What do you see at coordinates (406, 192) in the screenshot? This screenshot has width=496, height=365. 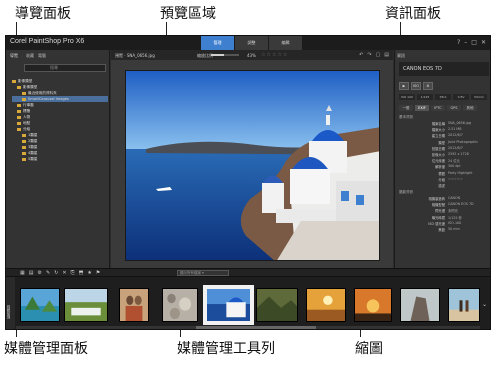 I see `section-camera-label: 攝影資訊` at bounding box center [406, 192].